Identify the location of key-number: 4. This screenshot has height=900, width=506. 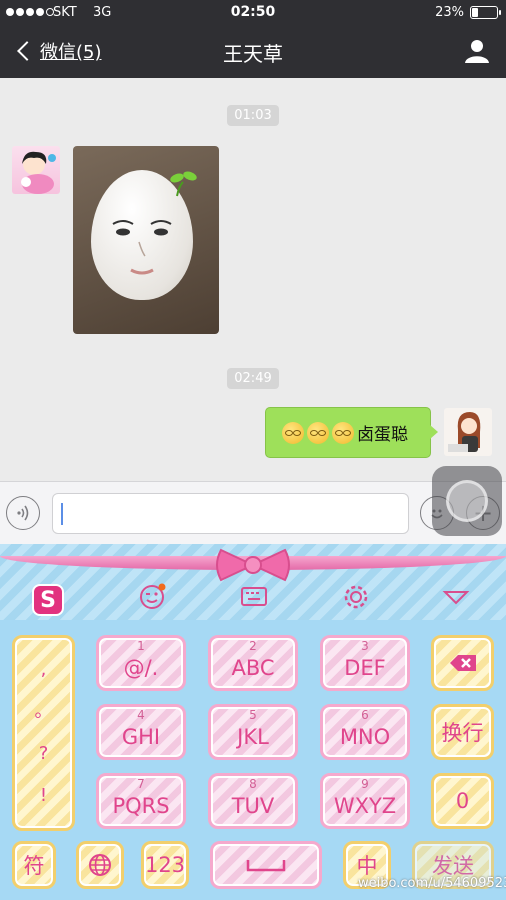
(141, 715).